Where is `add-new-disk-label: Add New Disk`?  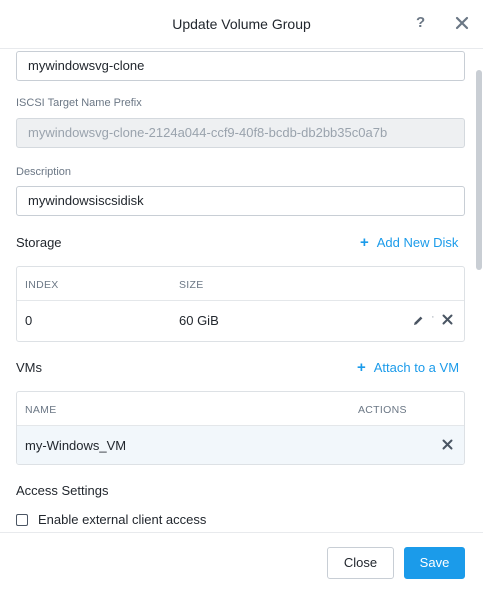 add-new-disk-label: Add New Disk is located at coordinates (417, 242).